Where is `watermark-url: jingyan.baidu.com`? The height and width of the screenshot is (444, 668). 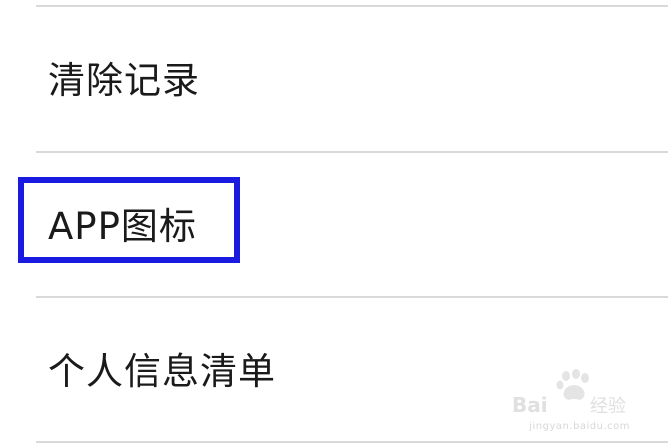 watermark-url: jingyan.baidu.com is located at coordinates (579, 426).